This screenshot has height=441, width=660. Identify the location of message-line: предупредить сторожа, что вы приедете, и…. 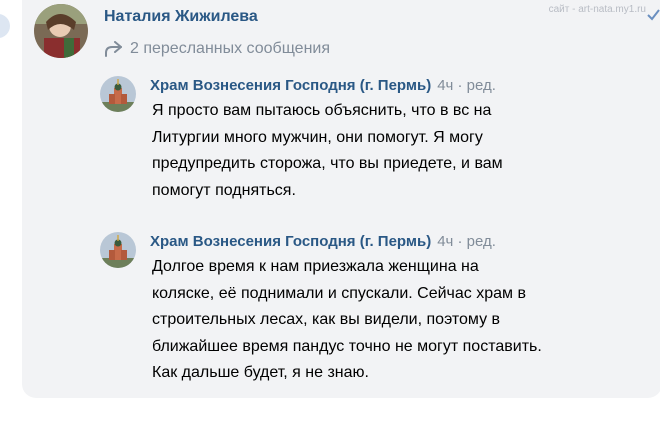
(327, 163).